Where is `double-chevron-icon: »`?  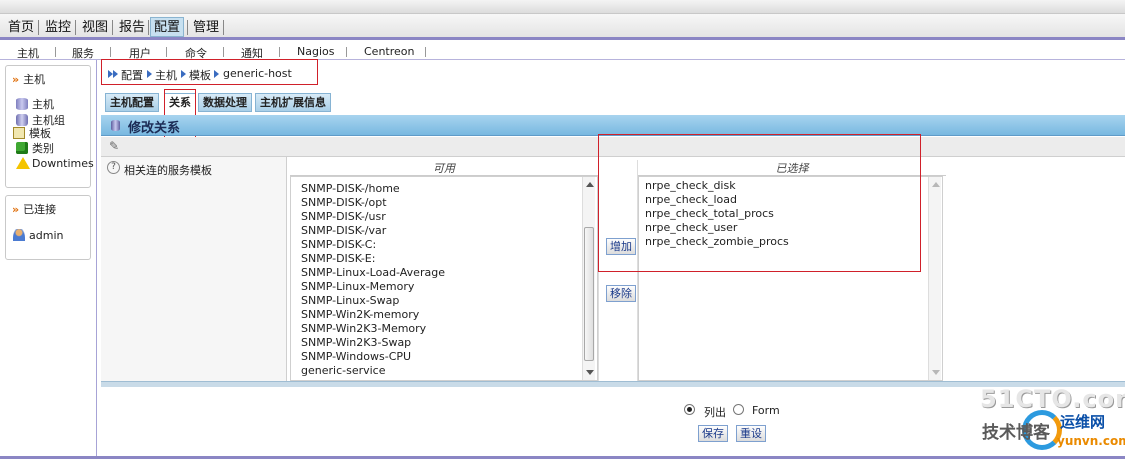
double-chevron-icon: » is located at coordinates (16, 209).